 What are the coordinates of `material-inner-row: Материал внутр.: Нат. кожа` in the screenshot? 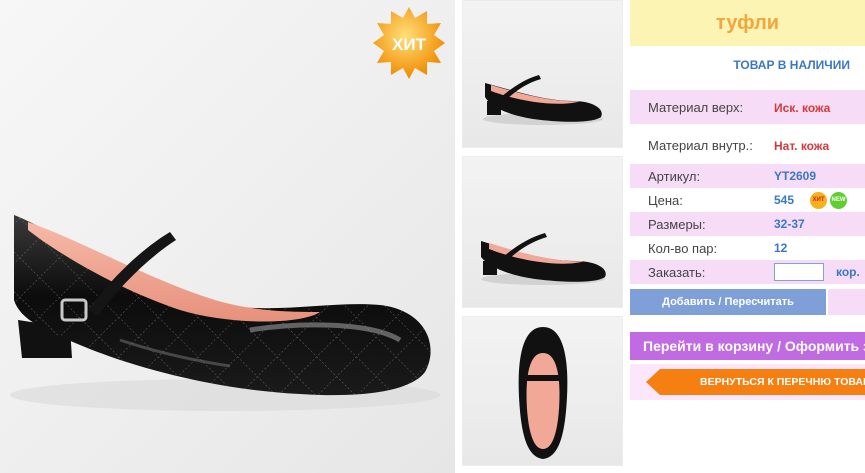 It's located at (747, 145).